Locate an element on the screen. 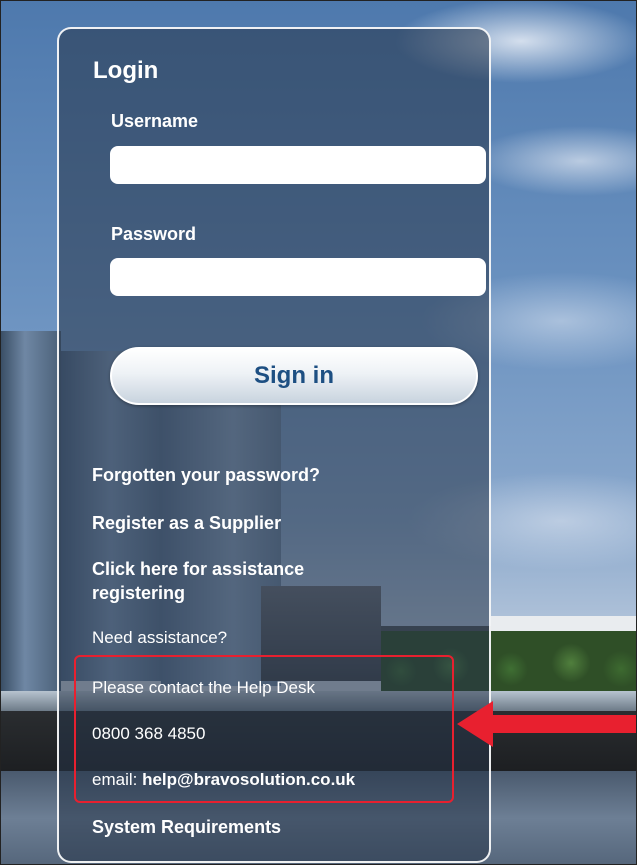 This screenshot has width=637, height=865. system-requirements-link: System Requirements is located at coordinates (242, 827).